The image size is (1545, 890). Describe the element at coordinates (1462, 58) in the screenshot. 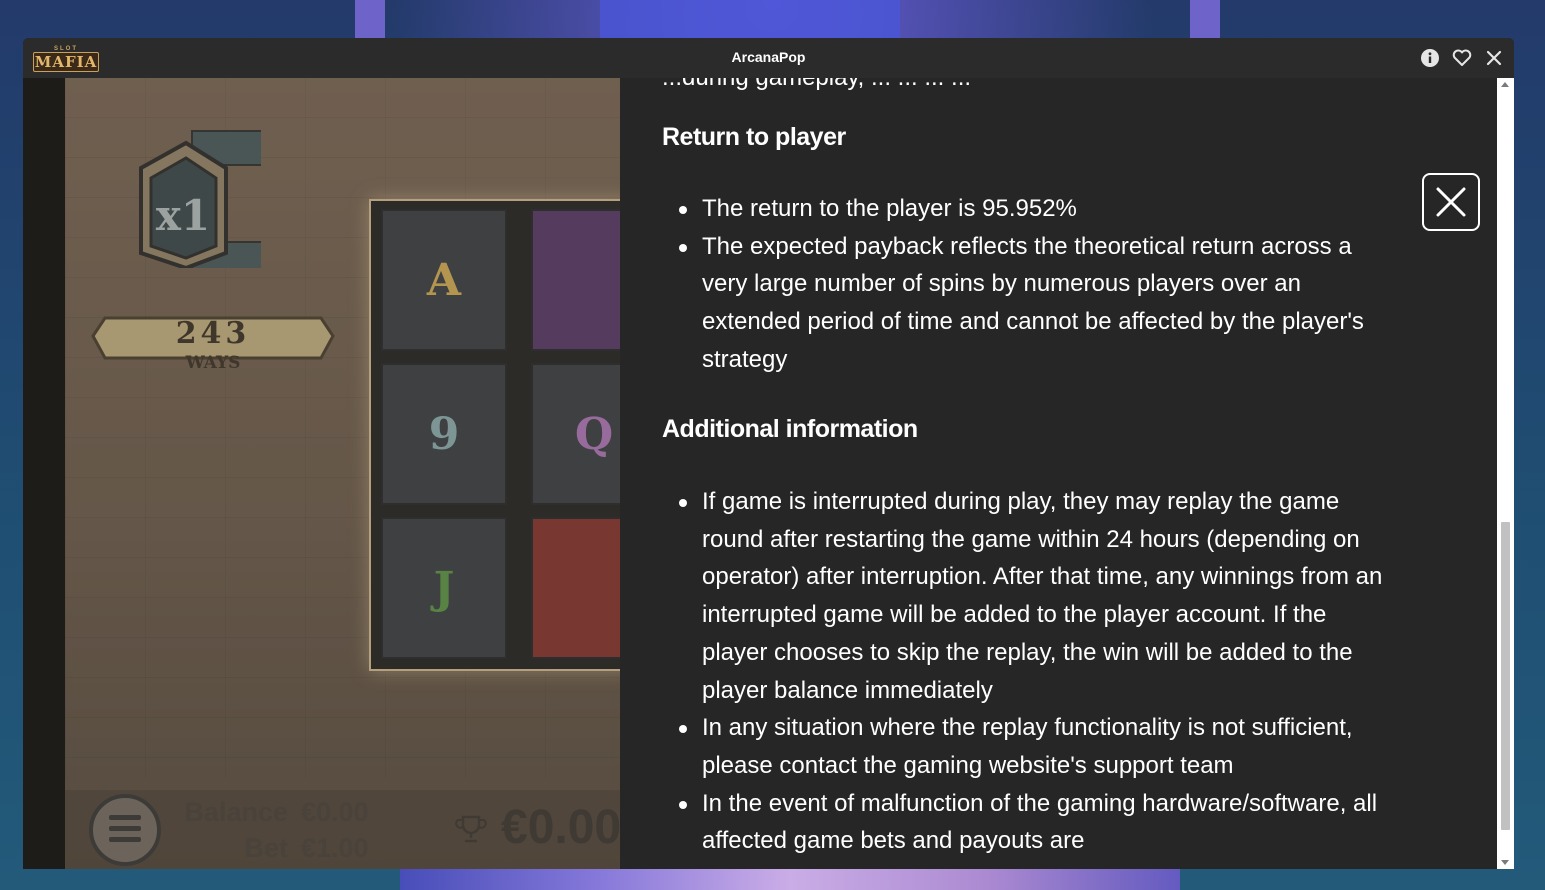

I see `heart-icon` at that location.